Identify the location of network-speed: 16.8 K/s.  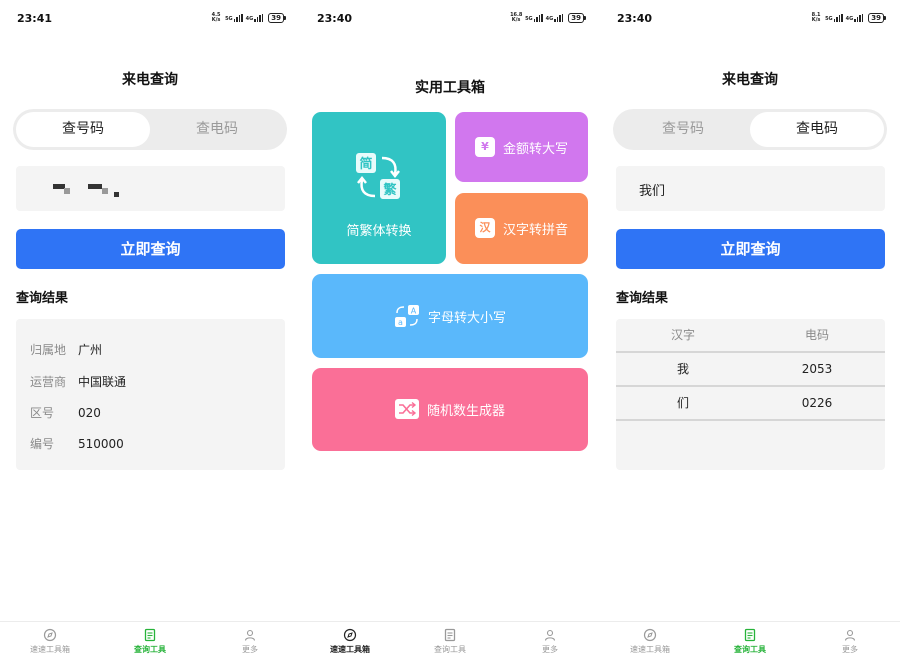
(516, 17).